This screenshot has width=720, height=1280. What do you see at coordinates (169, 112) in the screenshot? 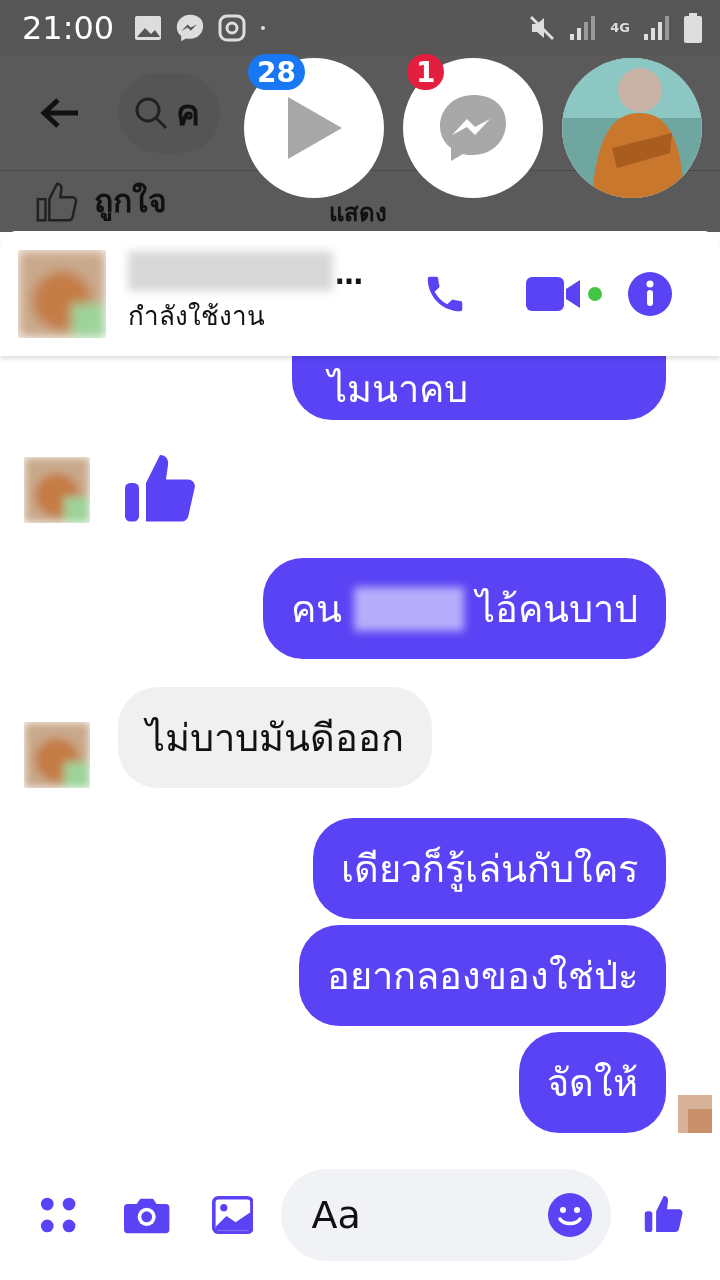
I see `search-field: ค` at bounding box center [169, 112].